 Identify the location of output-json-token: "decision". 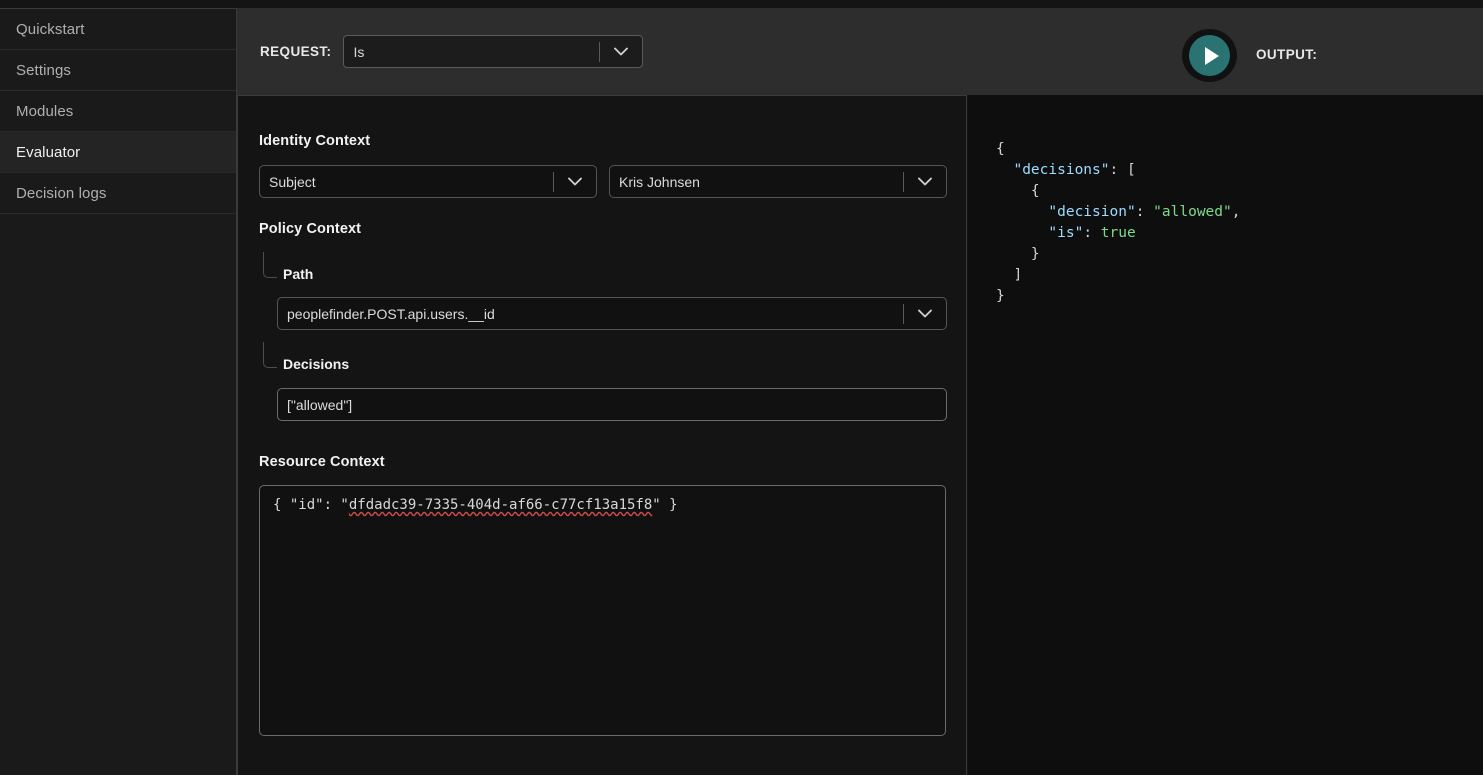
(1092, 212).